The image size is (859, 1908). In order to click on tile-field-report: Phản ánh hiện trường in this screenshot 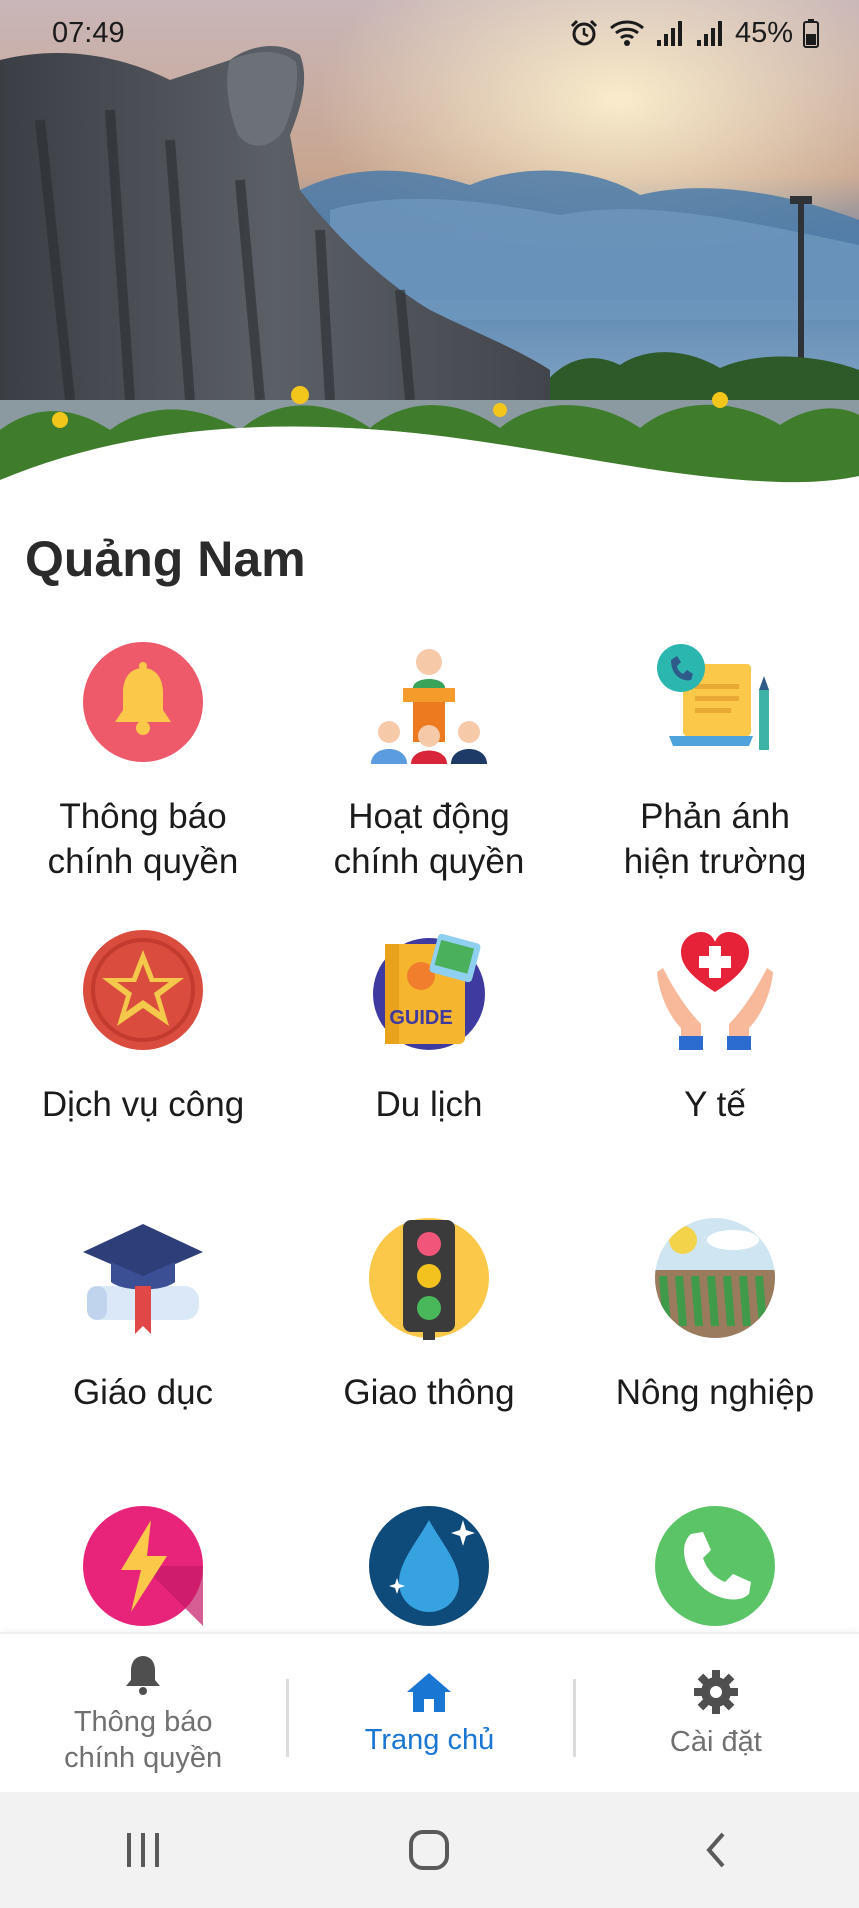, I will do `click(715, 784)`.